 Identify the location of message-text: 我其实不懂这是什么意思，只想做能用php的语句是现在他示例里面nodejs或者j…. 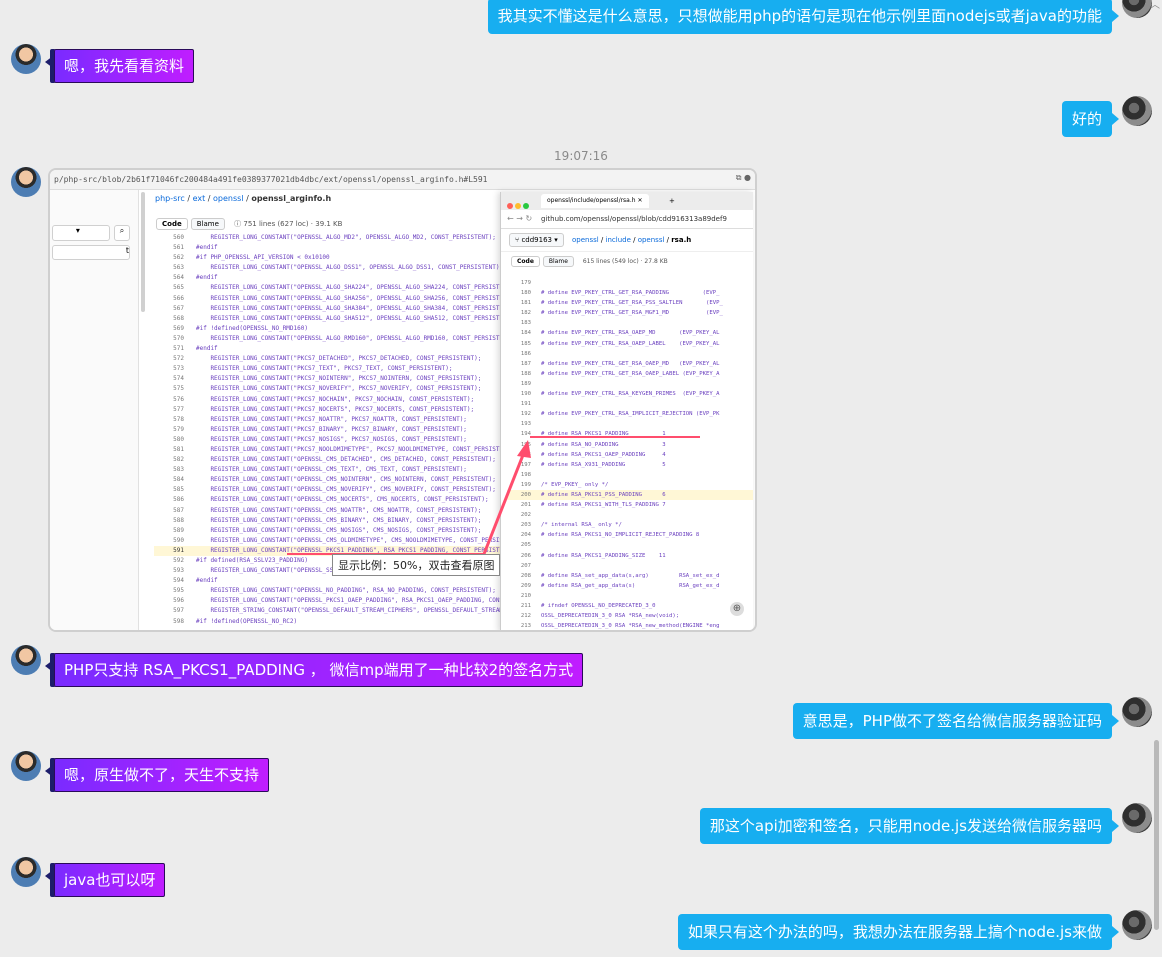
(799, 16).